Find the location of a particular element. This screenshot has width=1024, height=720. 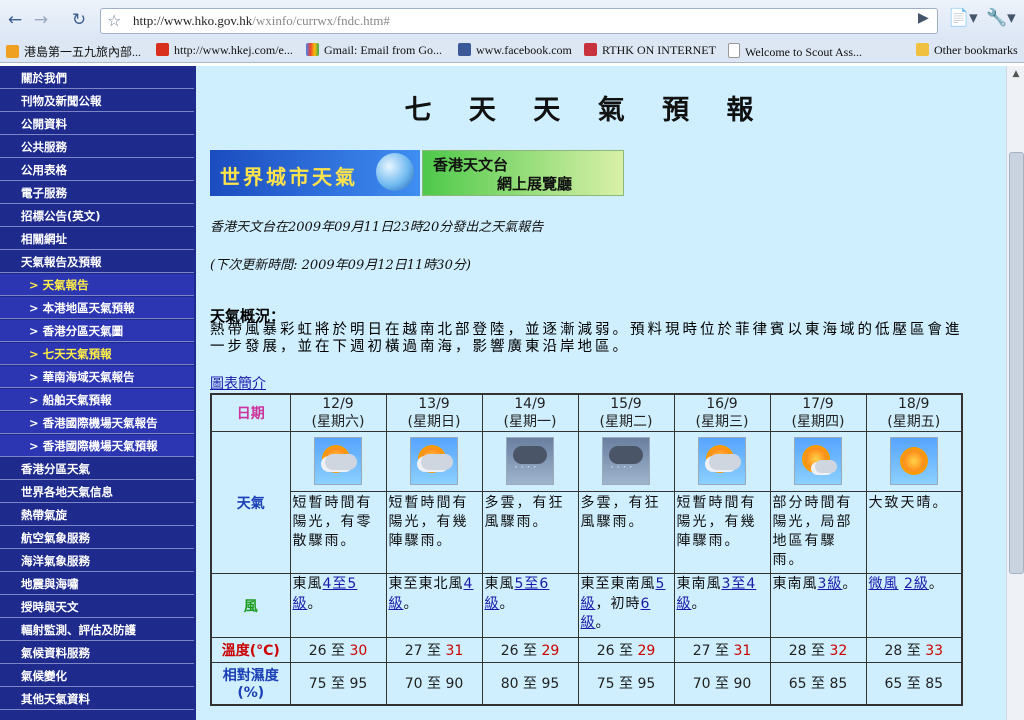

chart-intro-link: 圖表簡介 is located at coordinates (238, 383).